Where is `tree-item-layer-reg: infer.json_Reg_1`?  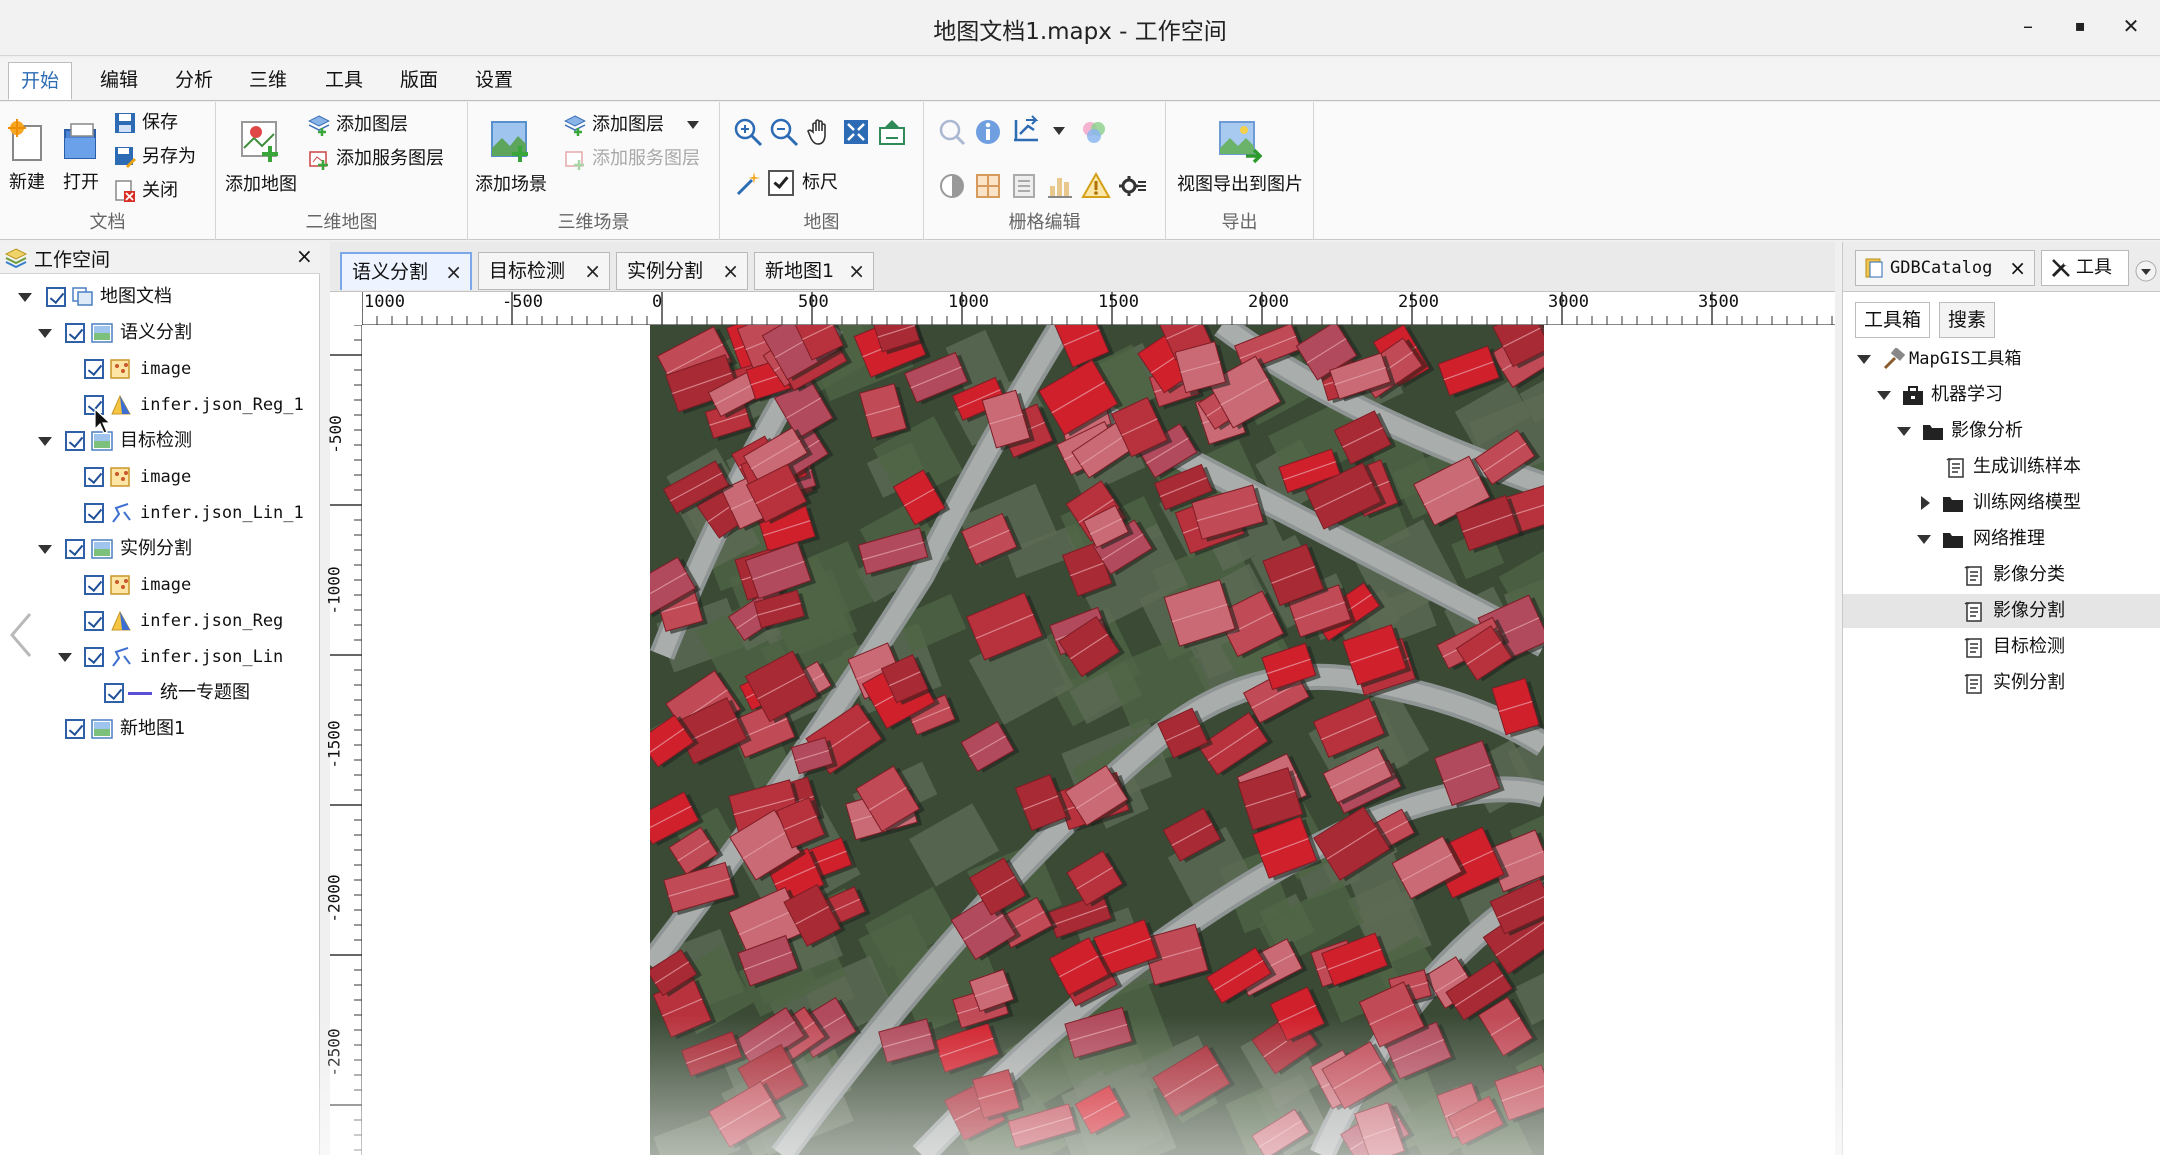
tree-item-layer-reg: infer.json_Reg_1 is located at coordinates (160, 405).